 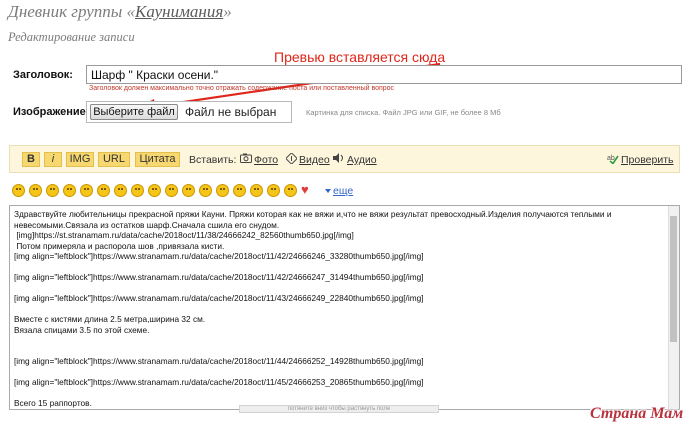 What do you see at coordinates (647, 160) in the screenshot?
I see `spellcheck-link: Проверить` at bounding box center [647, 160].